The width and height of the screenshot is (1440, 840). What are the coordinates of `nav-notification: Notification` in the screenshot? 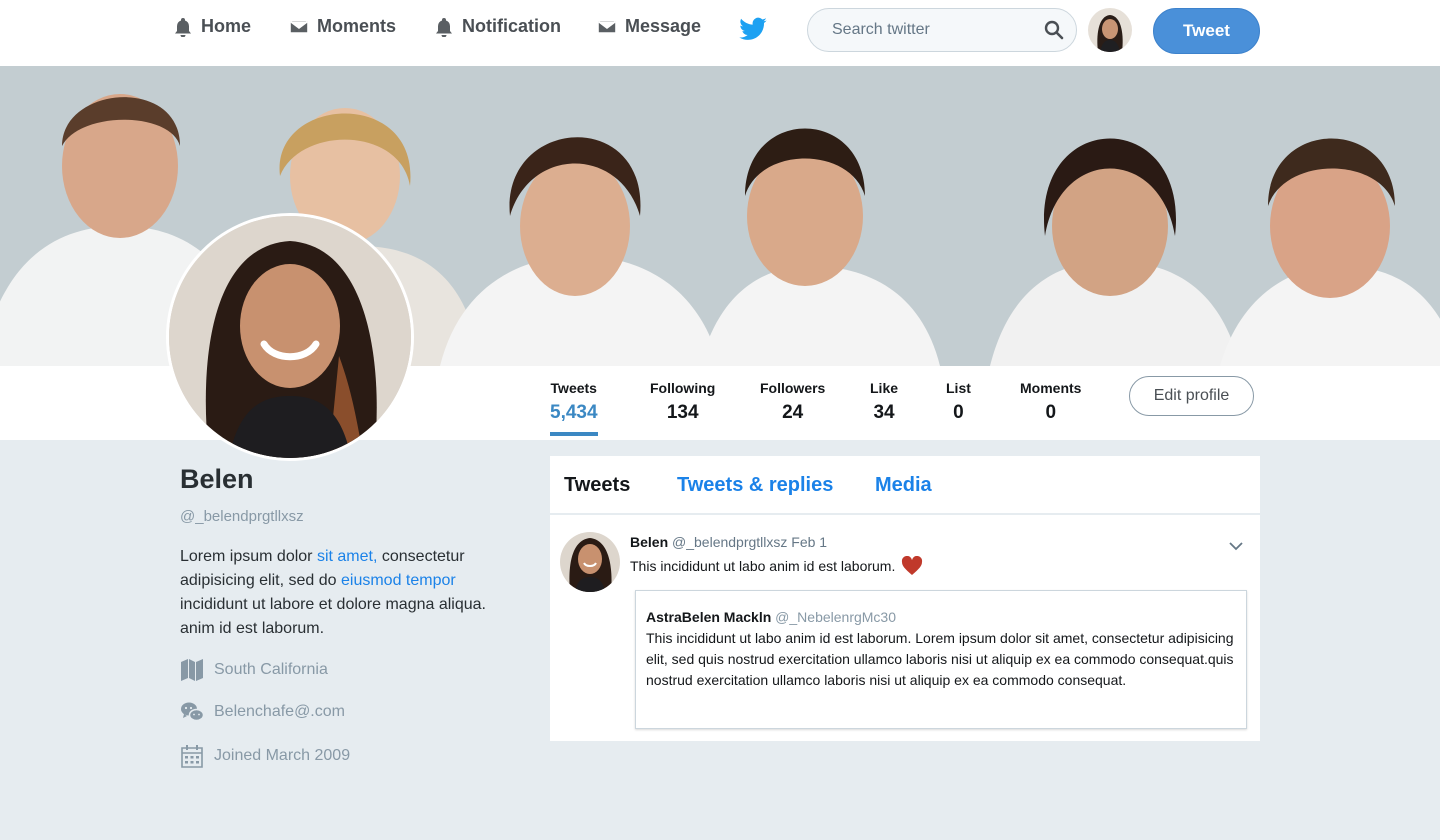 It's located at (497, 26).